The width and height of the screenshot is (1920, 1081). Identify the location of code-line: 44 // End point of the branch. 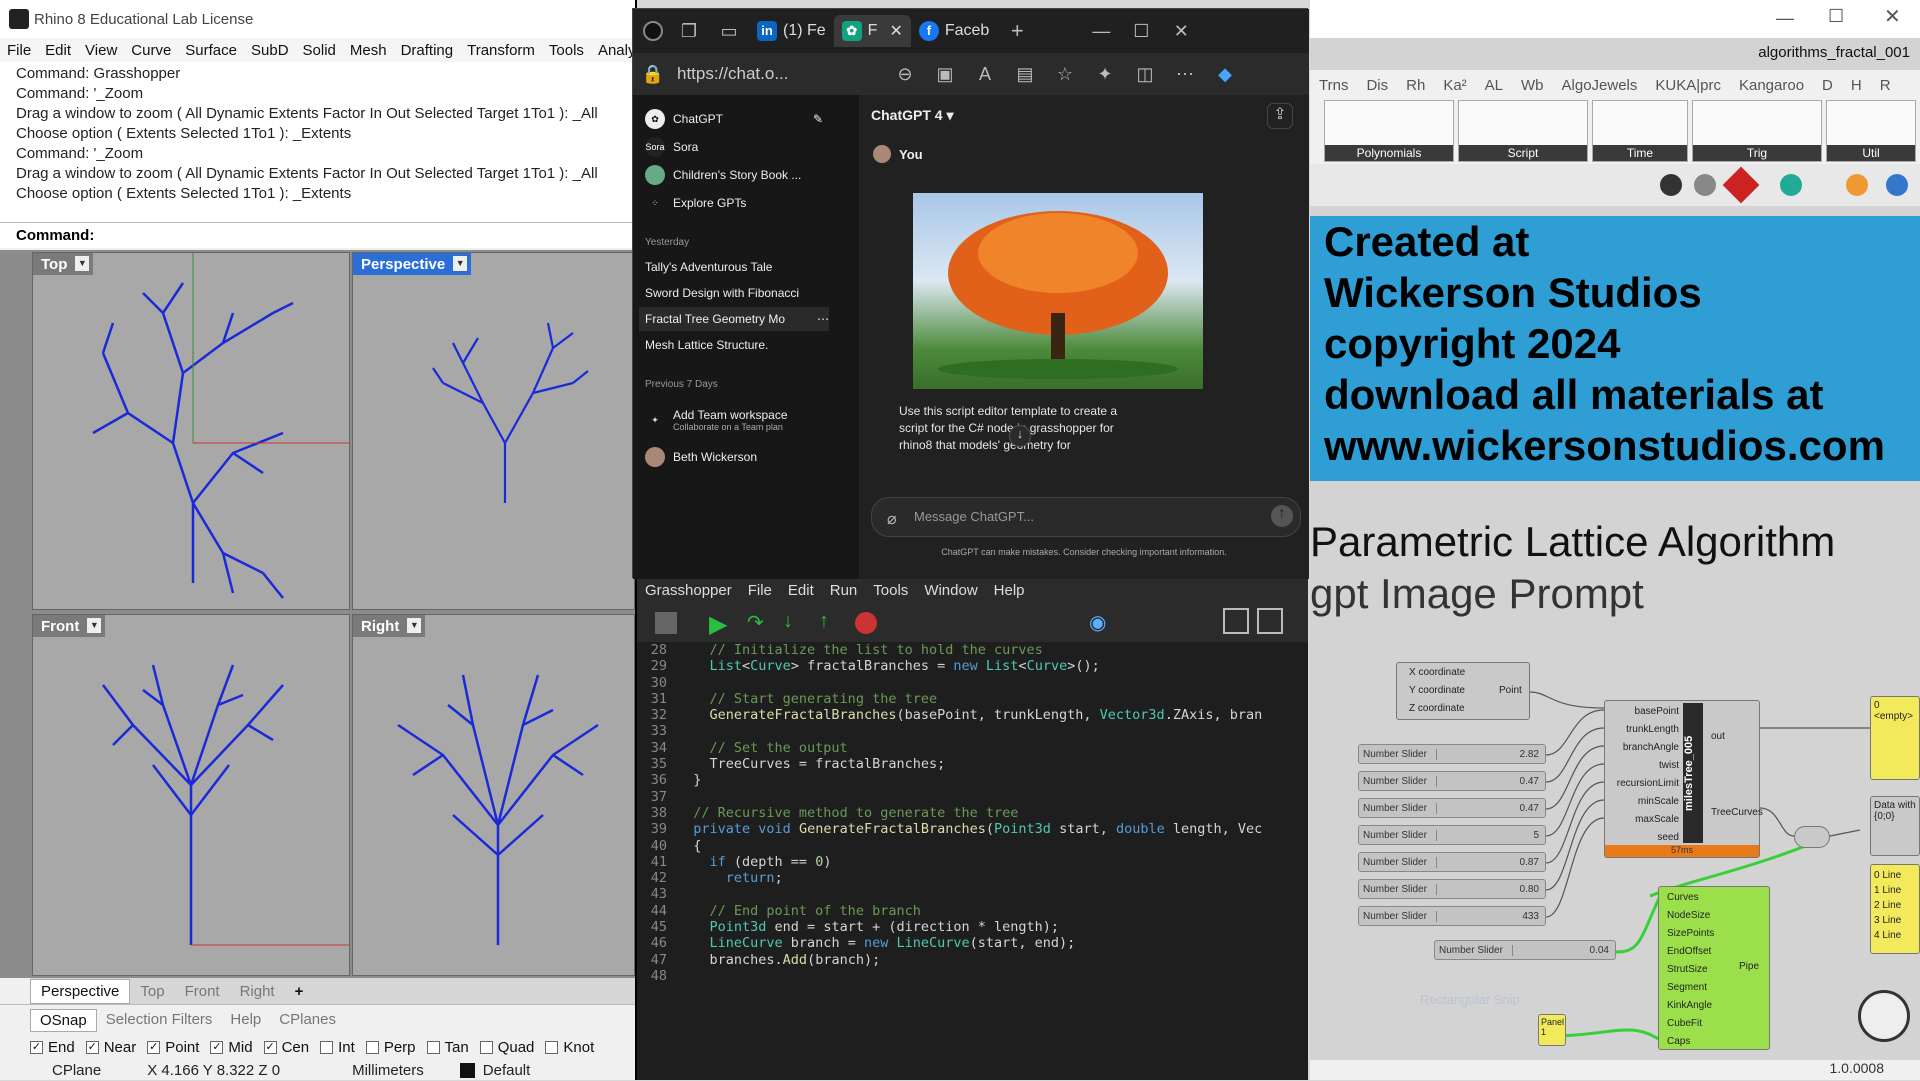
(972, 911).